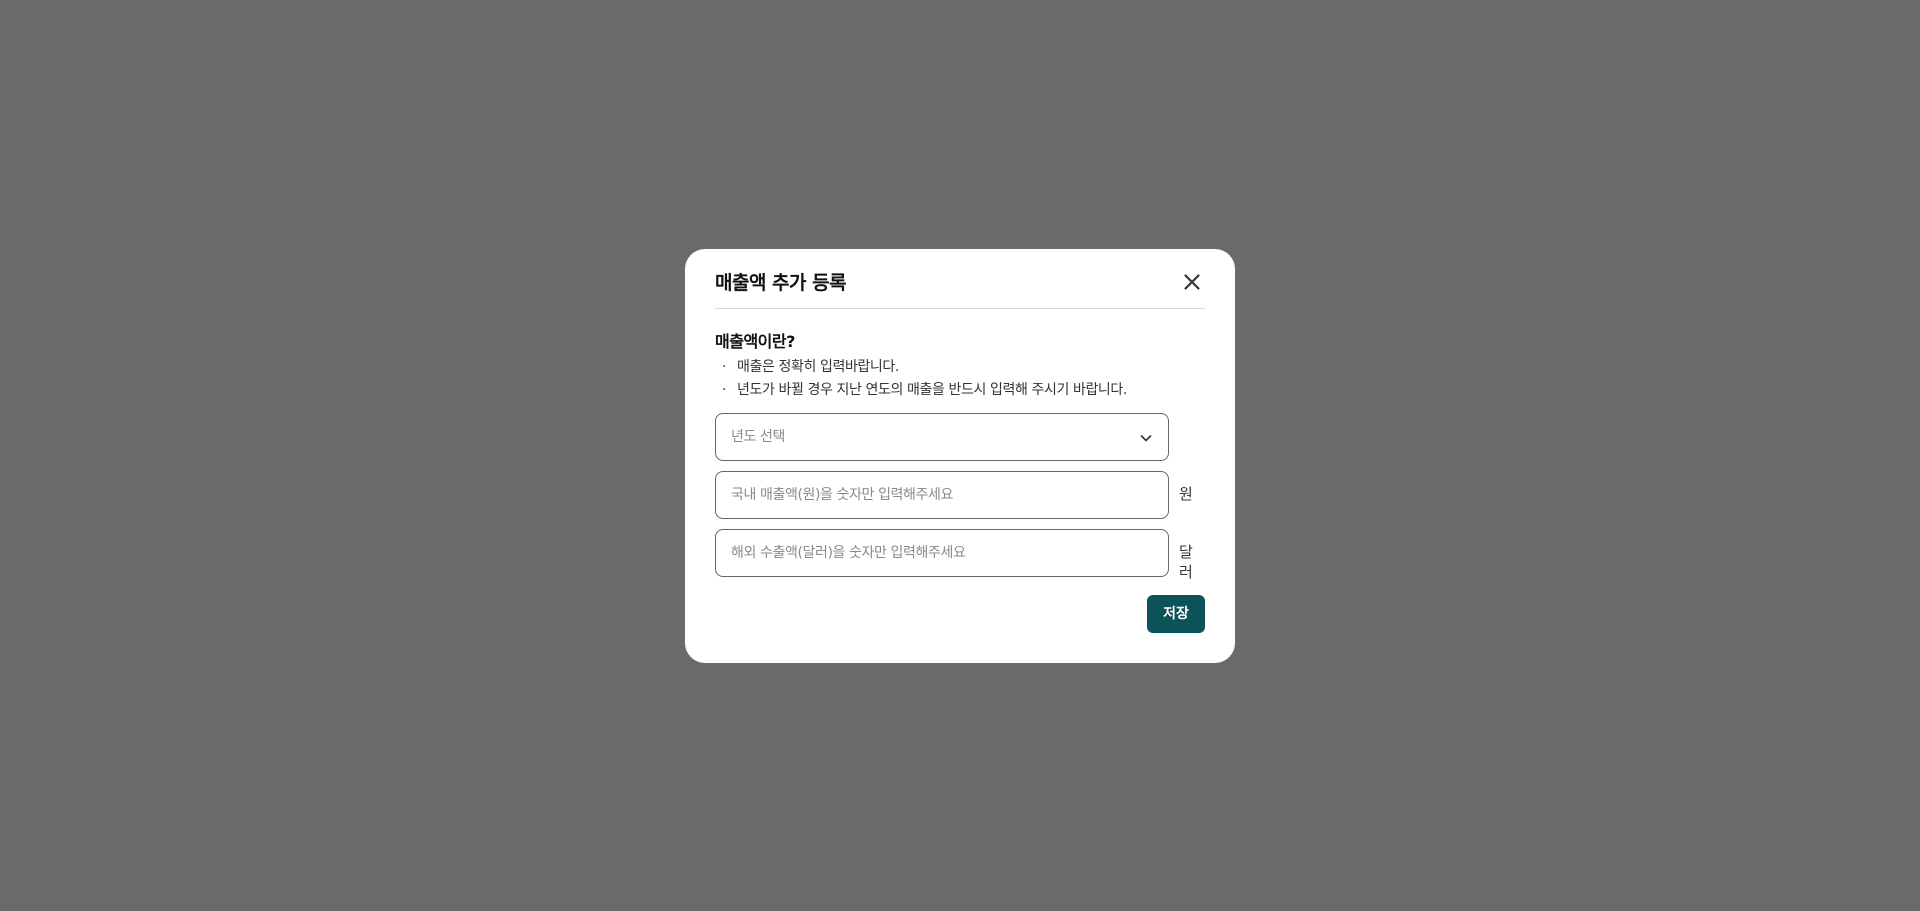  What do you see at coordinates (960, 279) in the screenshot?
I see `modal-header: 매출액 추가 등록` at bounding box center [960, 279].